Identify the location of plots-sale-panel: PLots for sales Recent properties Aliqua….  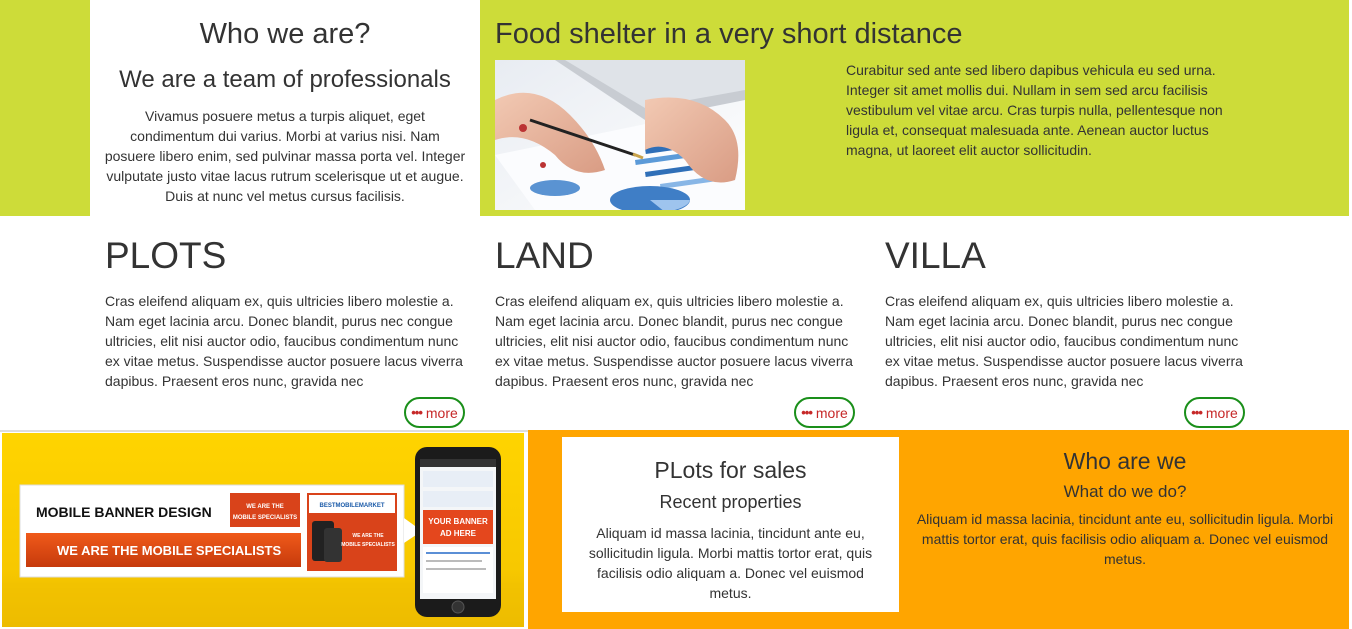
(730, 524).